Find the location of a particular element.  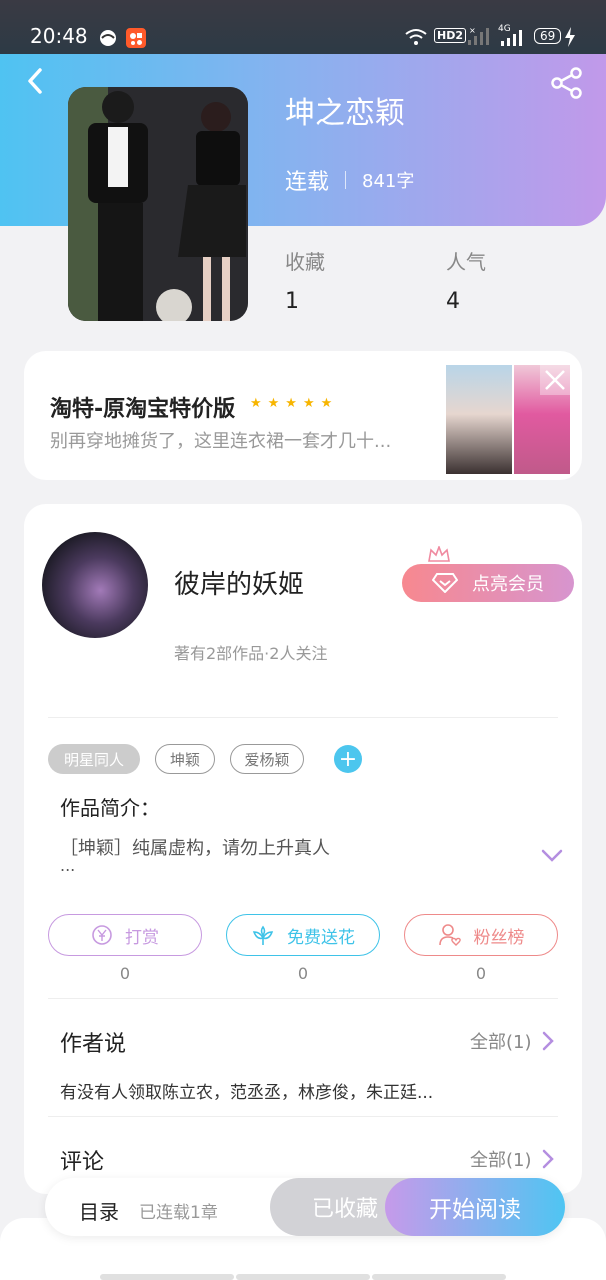

intro-label: 作品简介： is located at coordinates (110, 808).